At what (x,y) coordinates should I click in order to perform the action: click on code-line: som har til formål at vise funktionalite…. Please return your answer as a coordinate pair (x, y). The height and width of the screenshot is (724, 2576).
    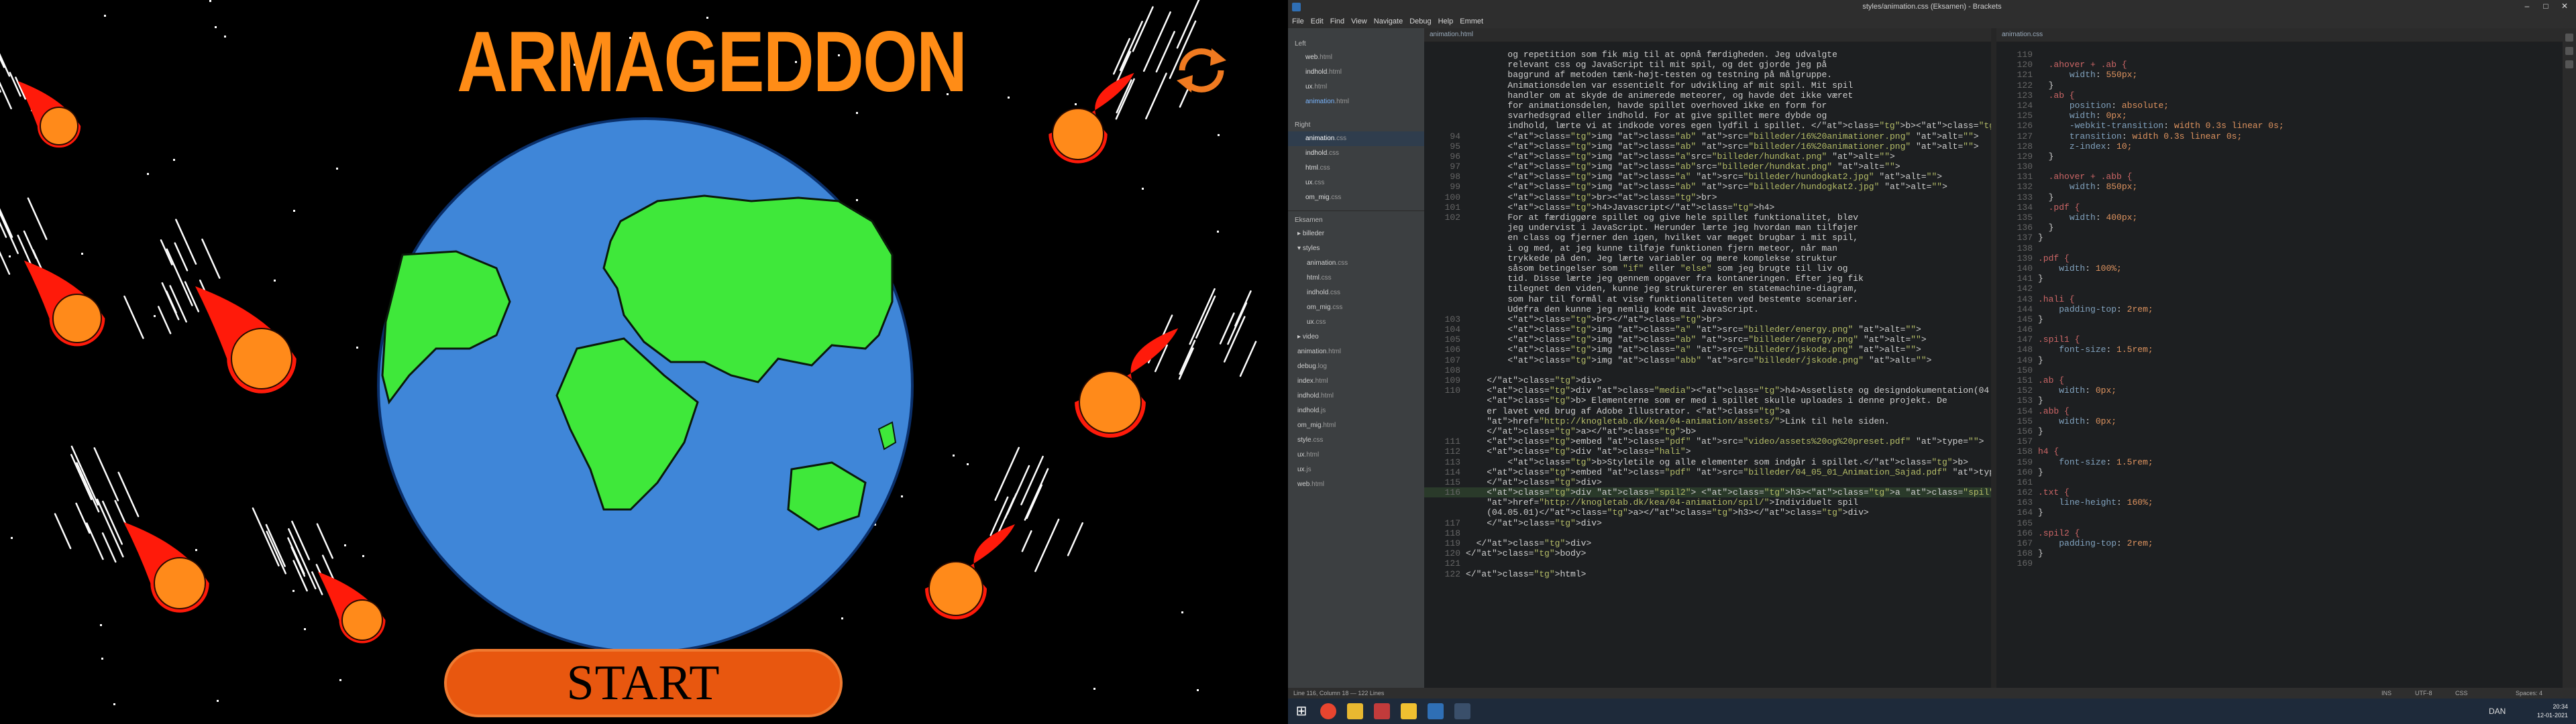
    Looking at the image, I should click on (1707, 299).